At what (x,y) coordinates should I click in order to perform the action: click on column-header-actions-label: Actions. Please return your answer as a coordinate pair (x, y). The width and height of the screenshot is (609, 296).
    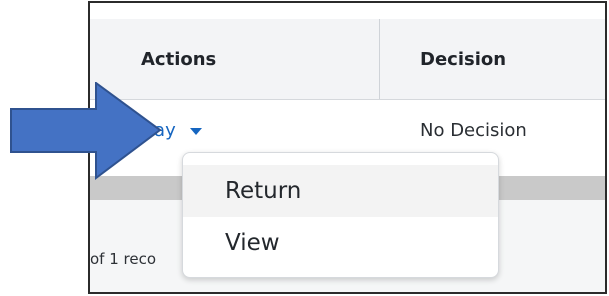
    Looking at the image, I should click on (179, 59).